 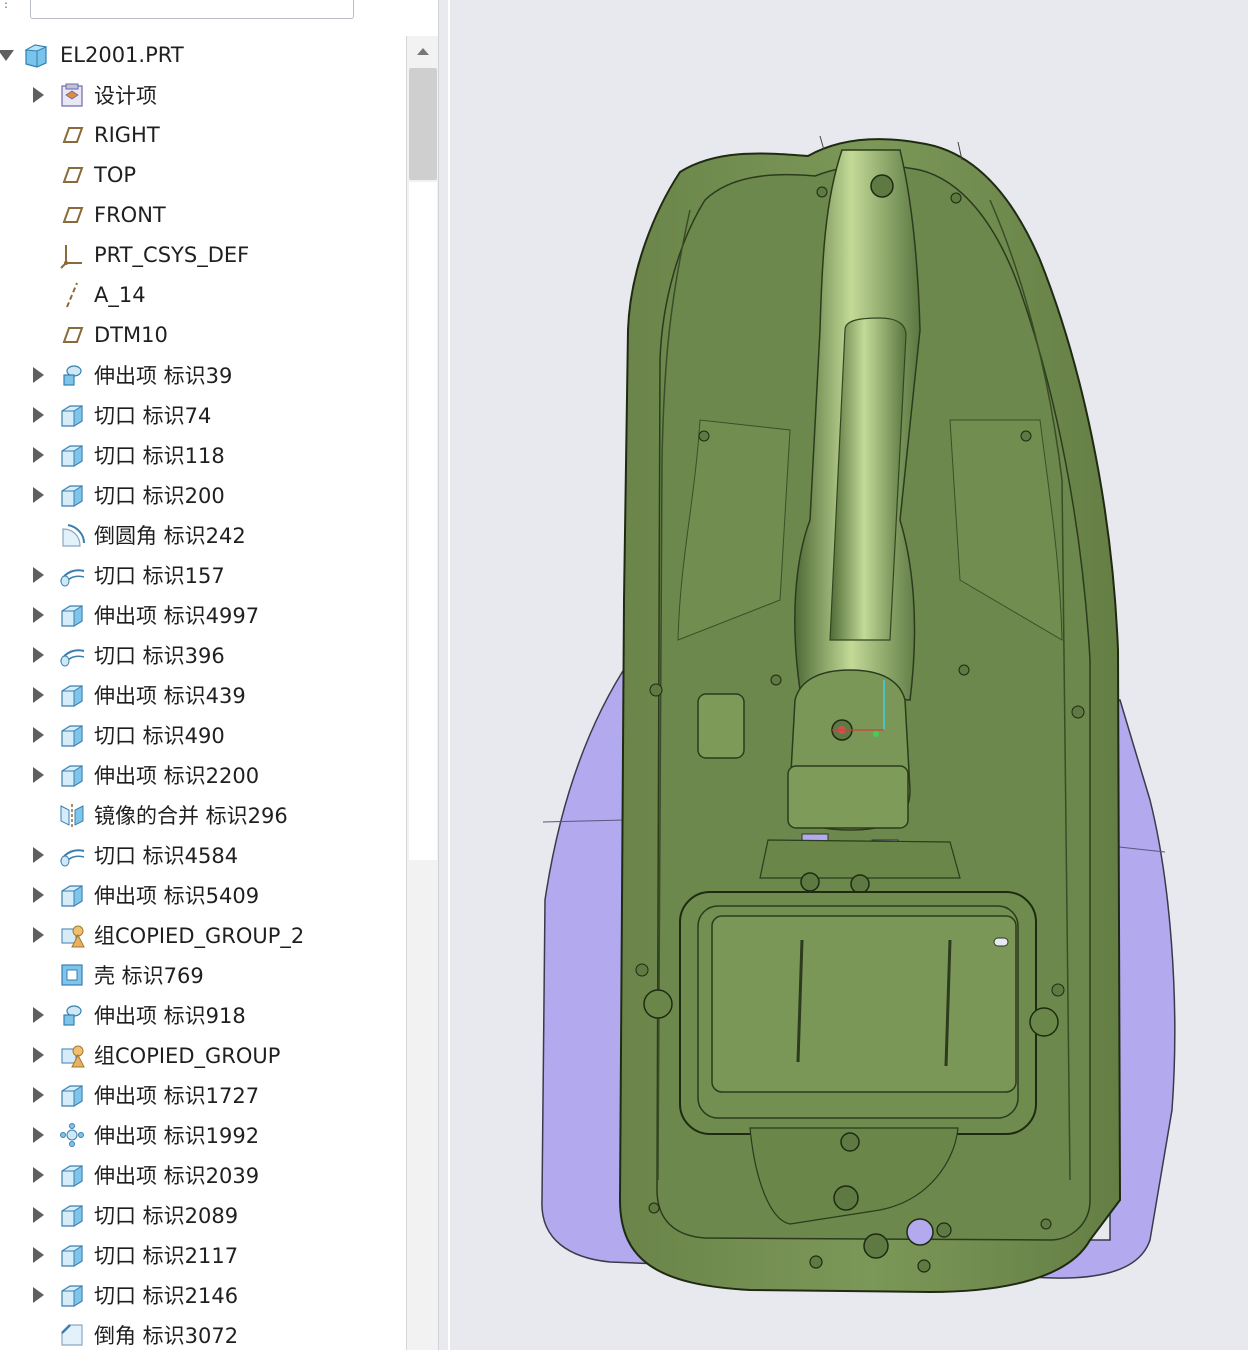 What do you see at coordinates (203, 575) in the screenshot?
I see `tree-item: 切口 标识157` at bounding box center [203, 575].